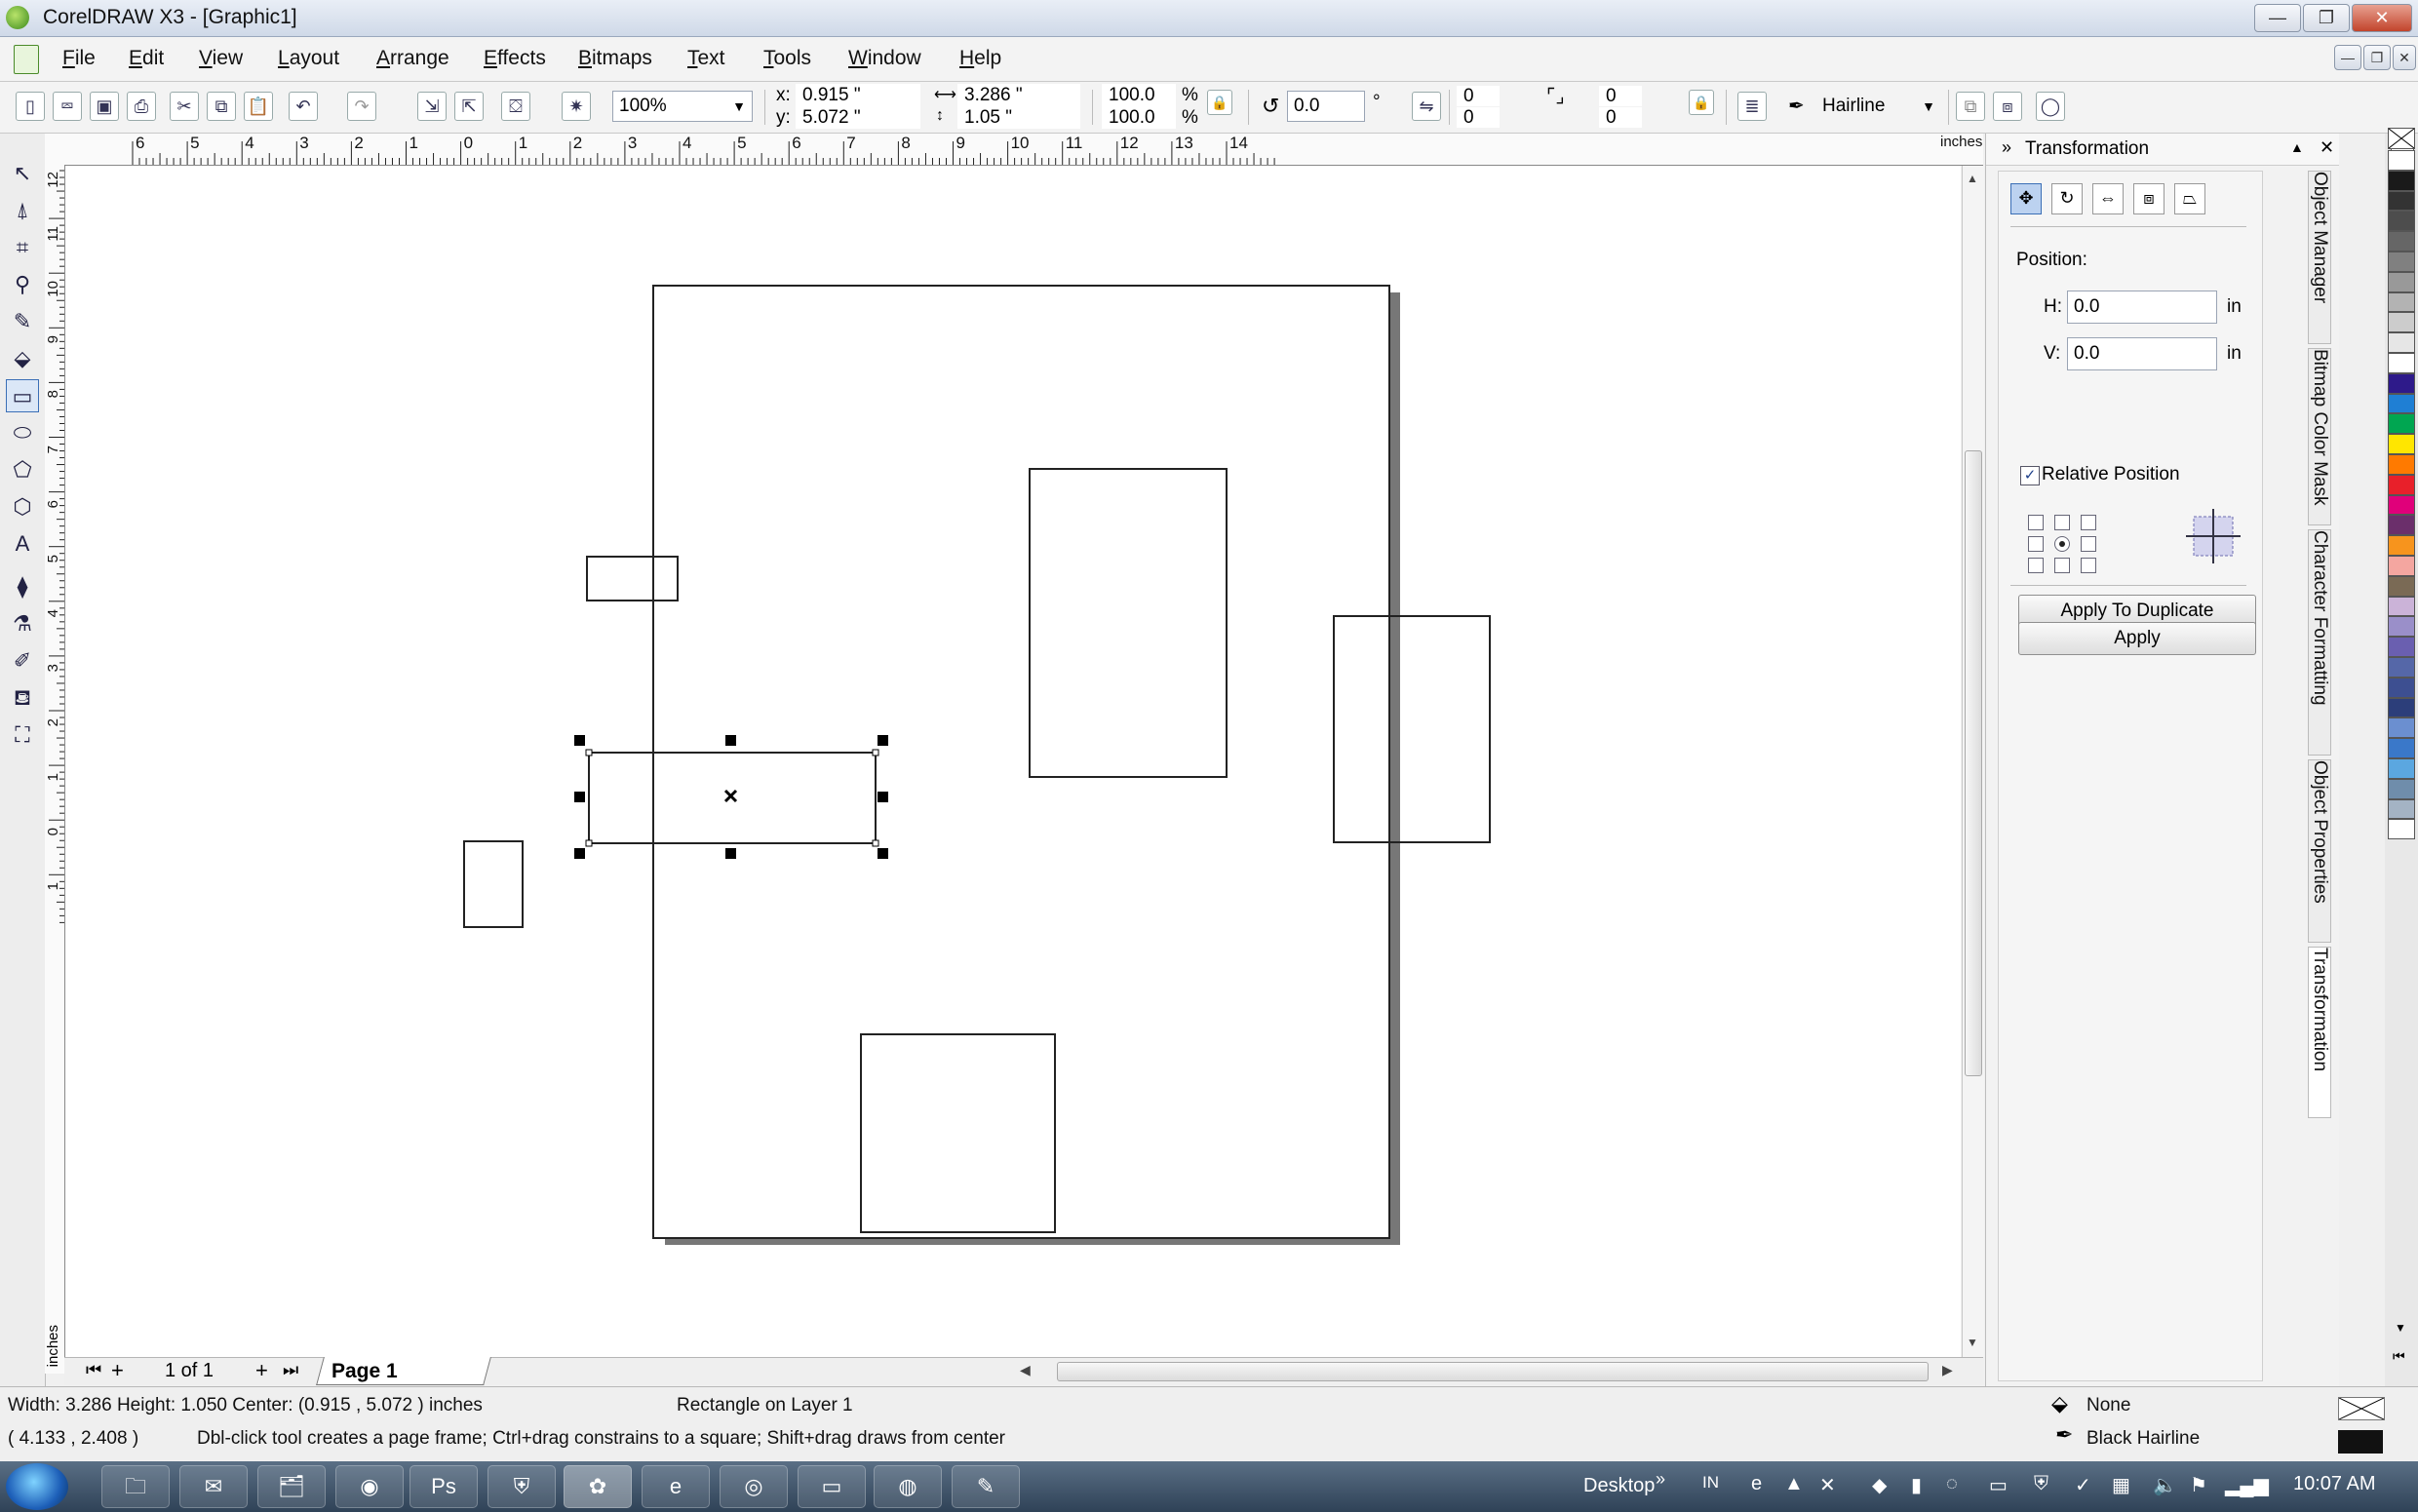 Image resolution: width=2418 pixels, height=1512 pixels. What do you see at coordinates (980, 58) in the screenshot?
I see `menu-help: Help` at bounding box center [980, 58].